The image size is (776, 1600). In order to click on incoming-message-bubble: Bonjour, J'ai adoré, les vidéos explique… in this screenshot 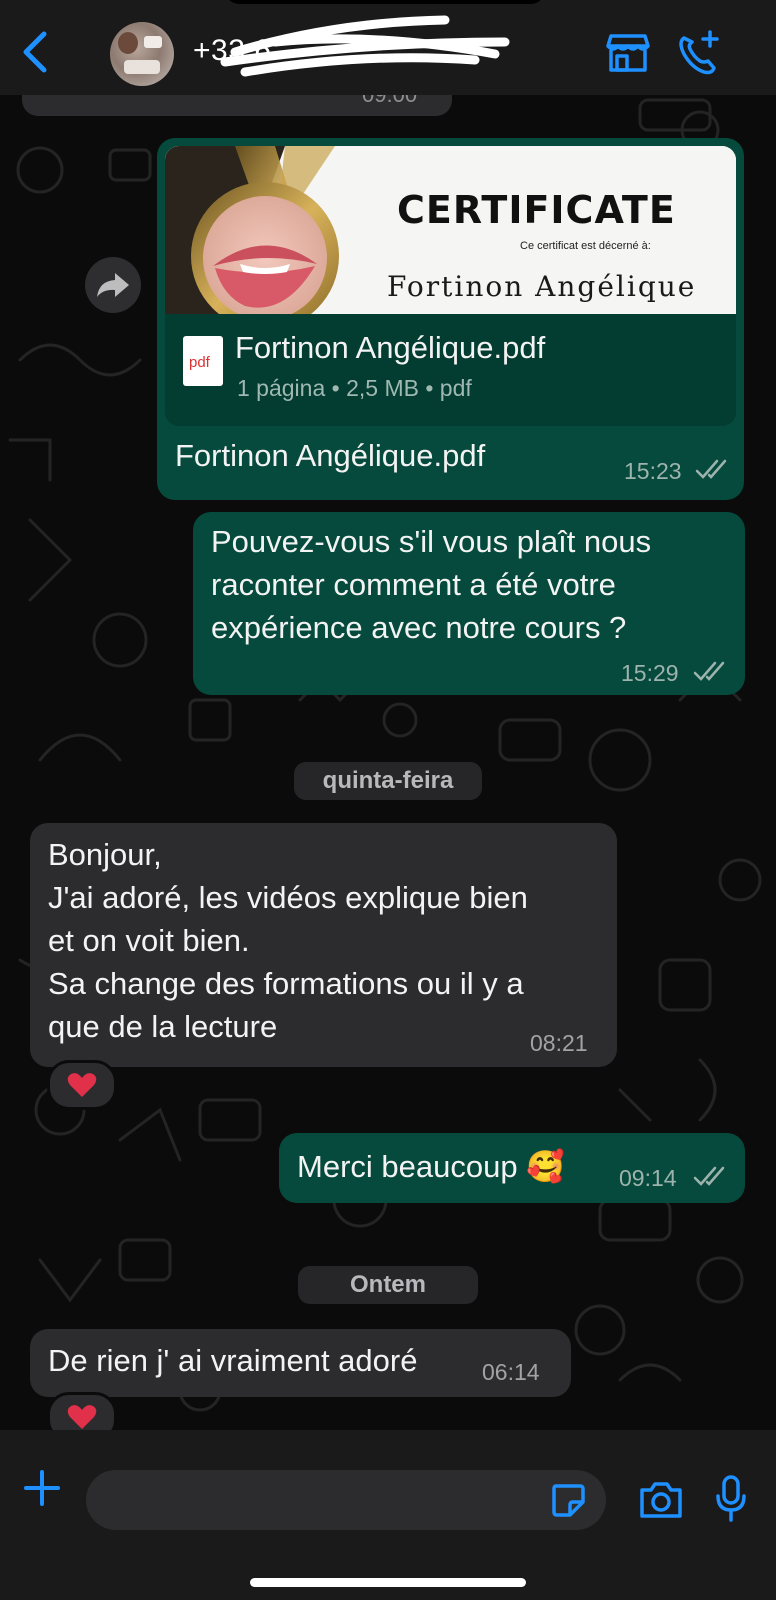, I will do `click(323, 945)`.